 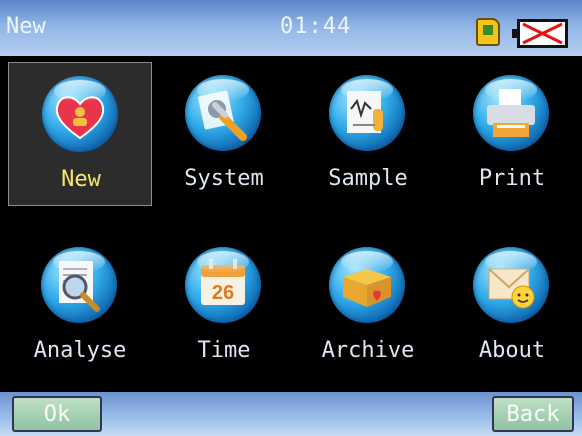 I want to click on printer-icon, so click(x=511, y=113).